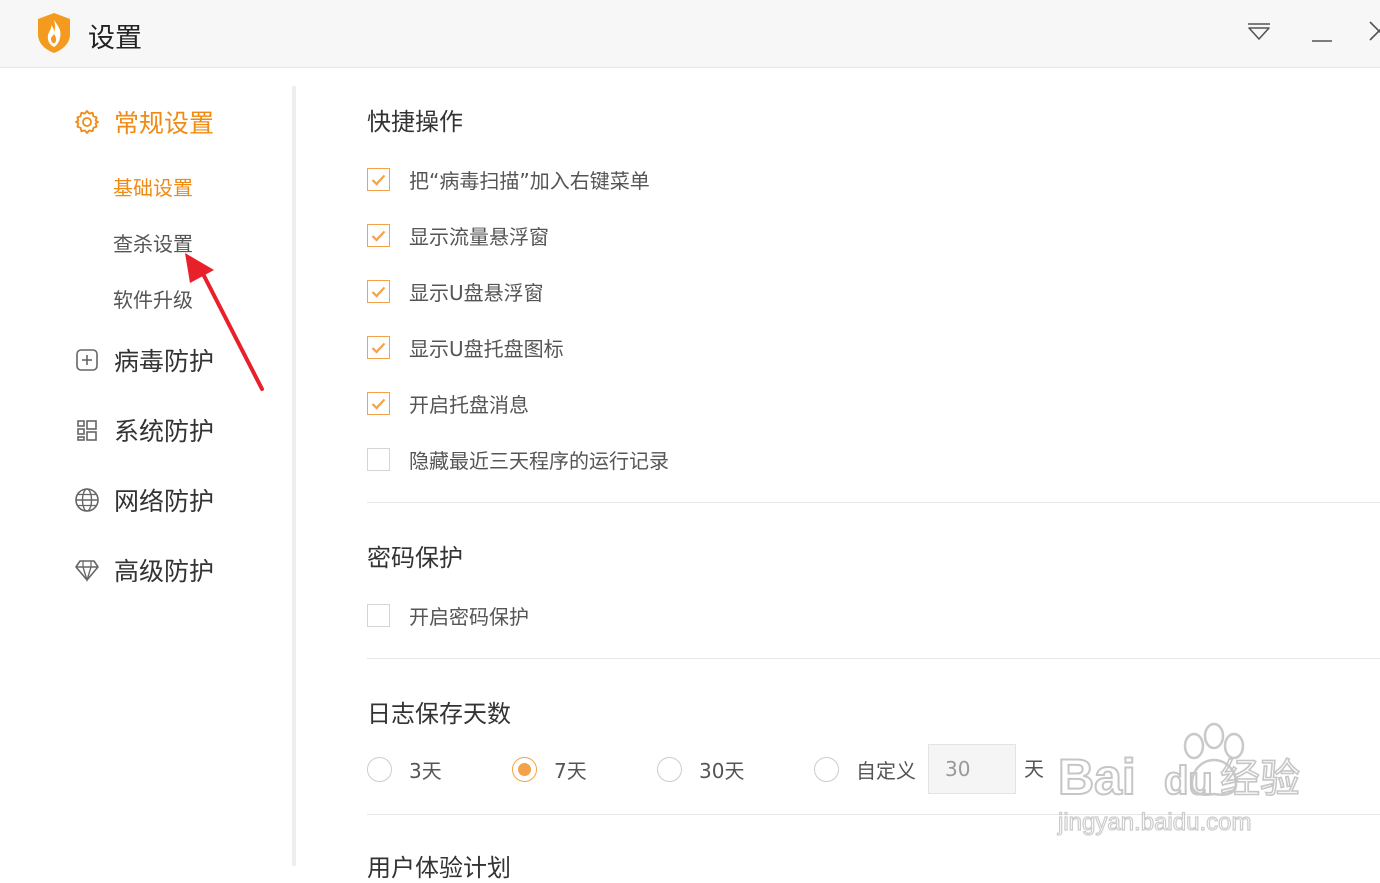  Describe the element at coordinates (570, 770) in the screenshot. I see `radio-label: 7天` at that location.